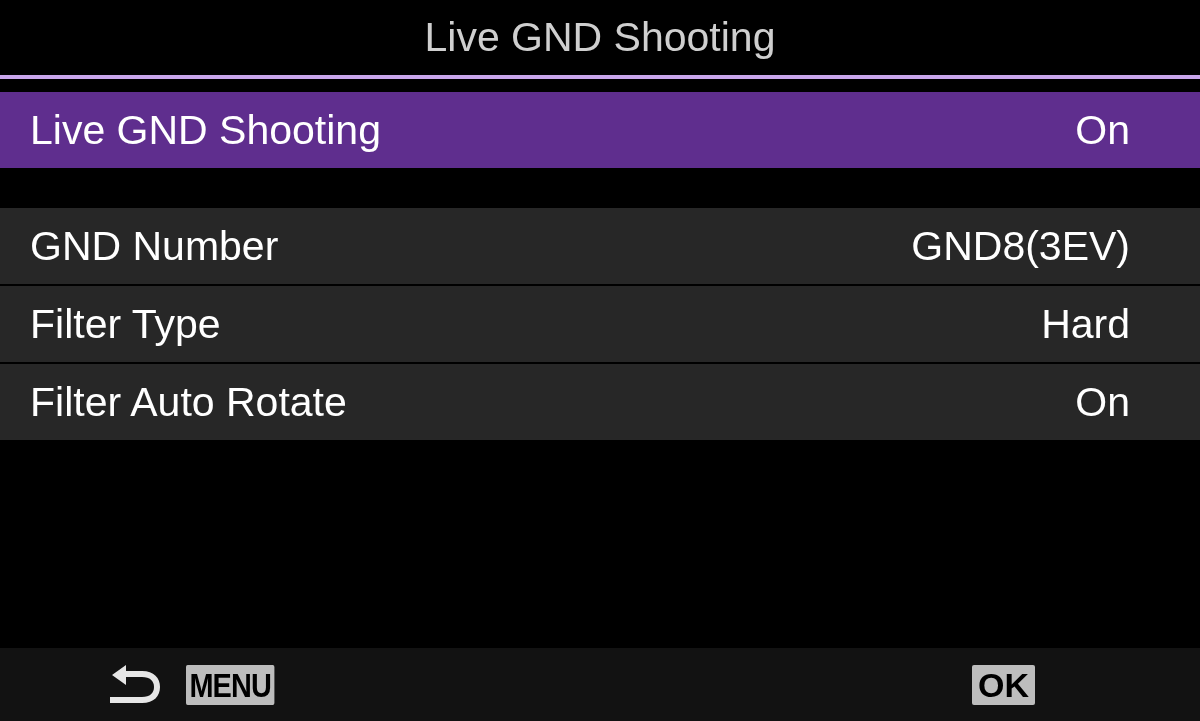 This screenshot has width=1200, height=721. Describe the element at coordinates (154, 246) in the screenshot. I see `item-label: GND Number` at that location.